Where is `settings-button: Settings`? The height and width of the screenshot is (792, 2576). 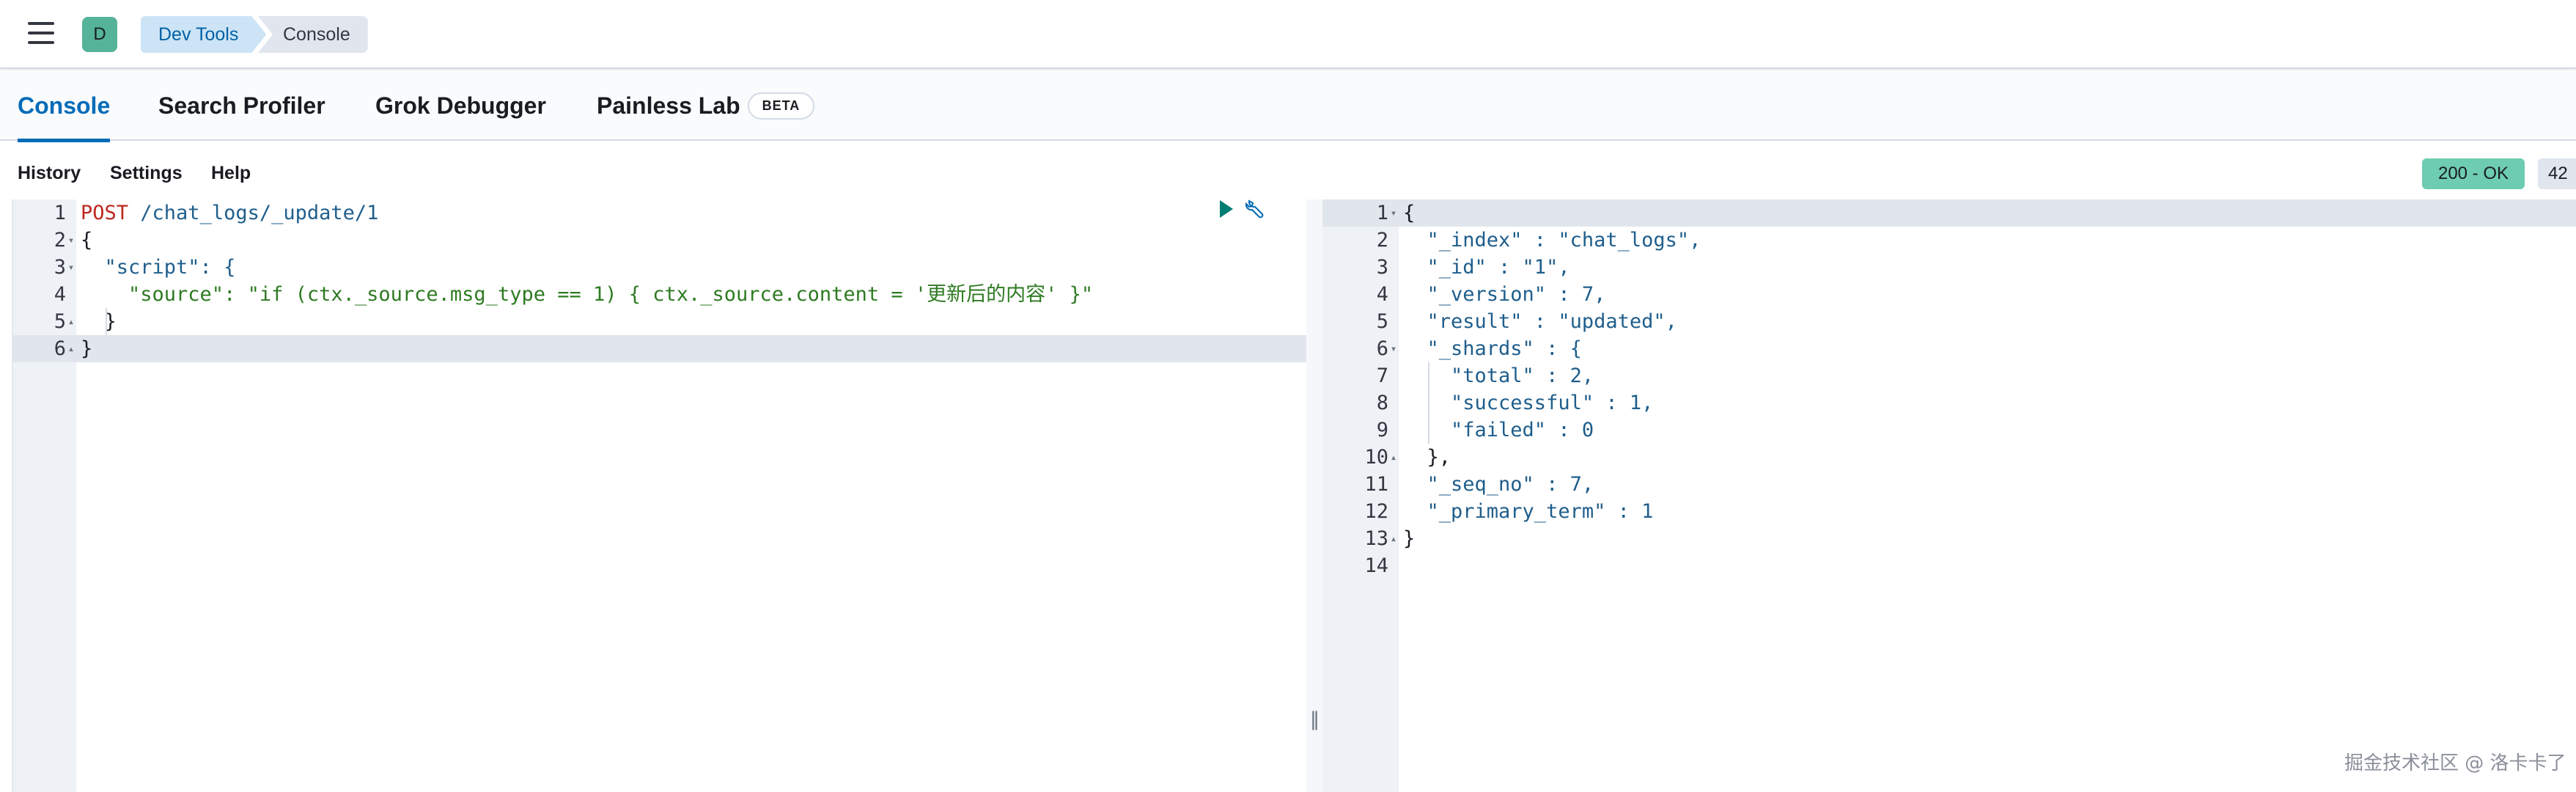 settings-button: Settings is located at coordinates (146, 173).